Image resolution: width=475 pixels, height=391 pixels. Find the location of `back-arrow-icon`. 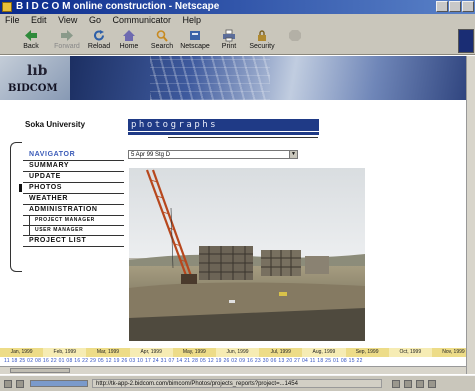

back-arrow-icon is located at coordinates (31, 35).